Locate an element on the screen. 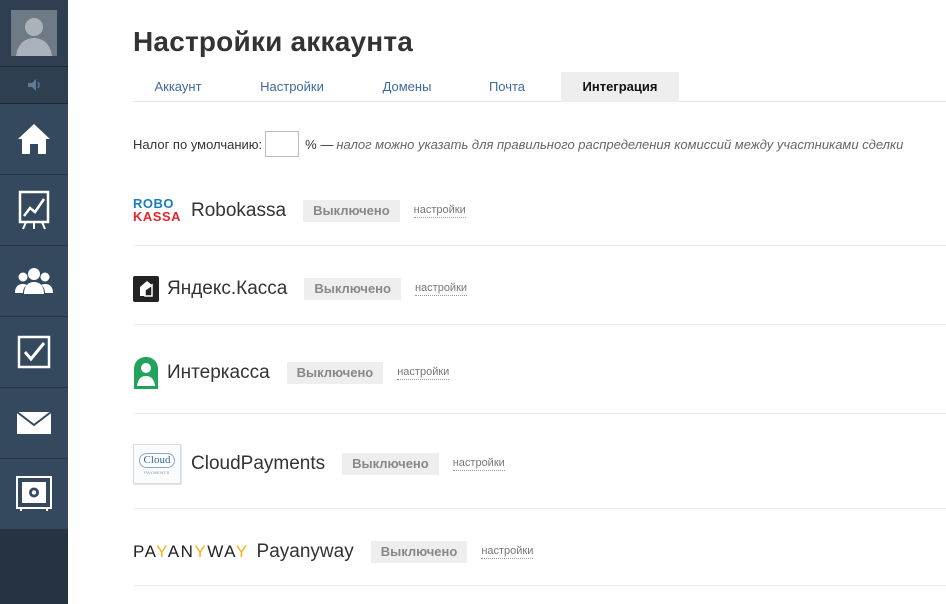  avatar-icon is located at coordinates (34, 33).